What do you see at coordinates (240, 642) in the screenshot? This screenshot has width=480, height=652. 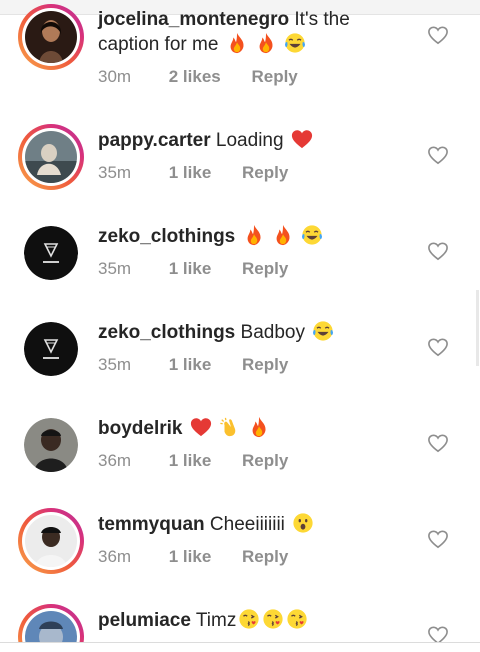 I see `divider` at bounding box center [240, 642].